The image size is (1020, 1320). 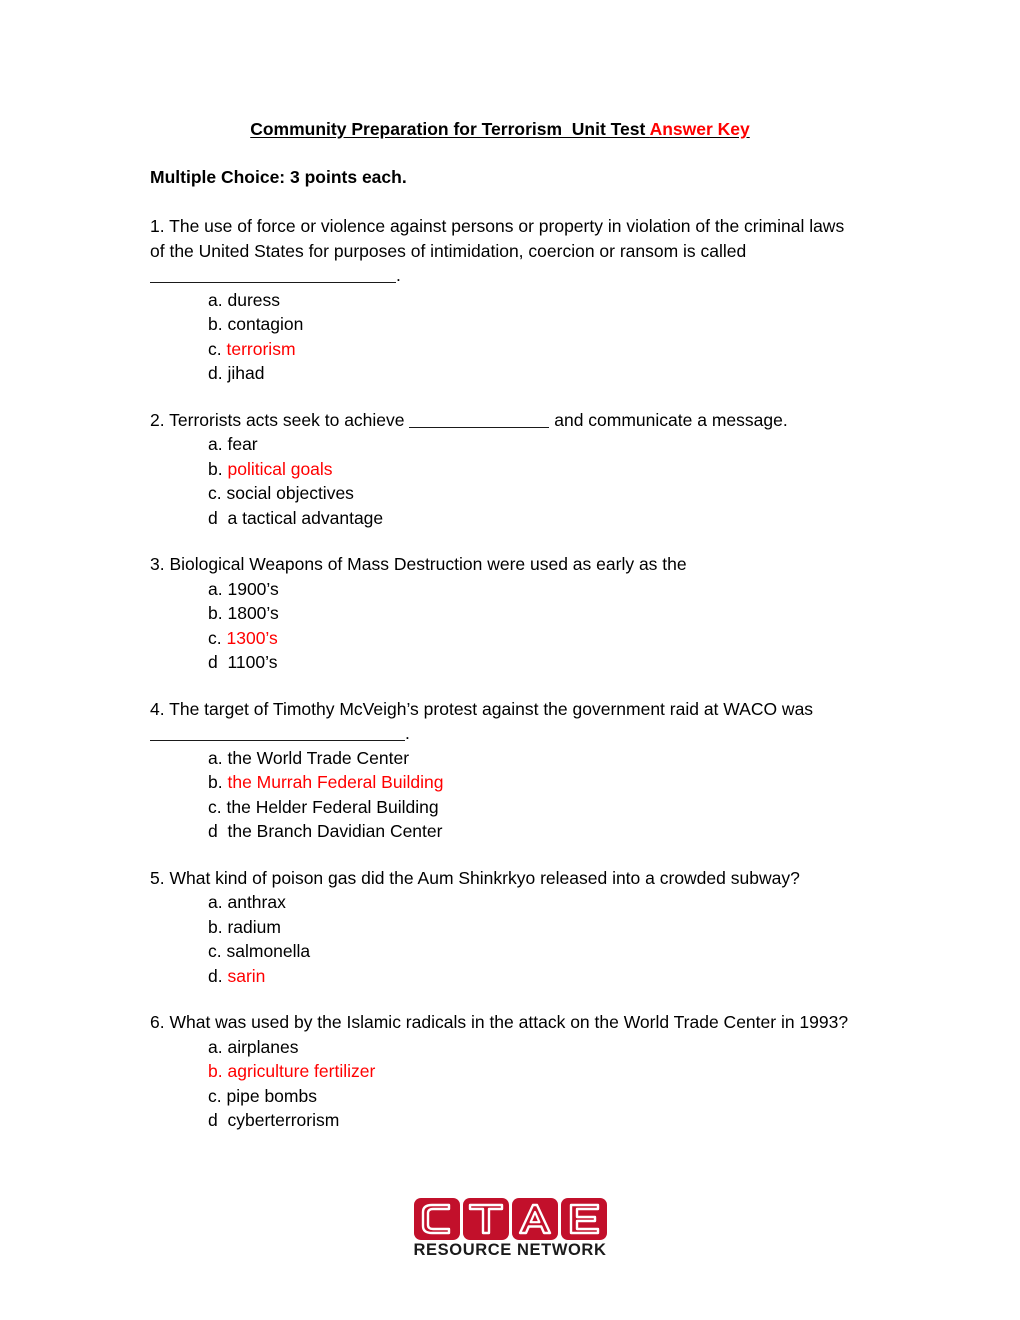 I want to click on ctae-logo: RESOURCE NETWORK, so click(x=510, y=1229).